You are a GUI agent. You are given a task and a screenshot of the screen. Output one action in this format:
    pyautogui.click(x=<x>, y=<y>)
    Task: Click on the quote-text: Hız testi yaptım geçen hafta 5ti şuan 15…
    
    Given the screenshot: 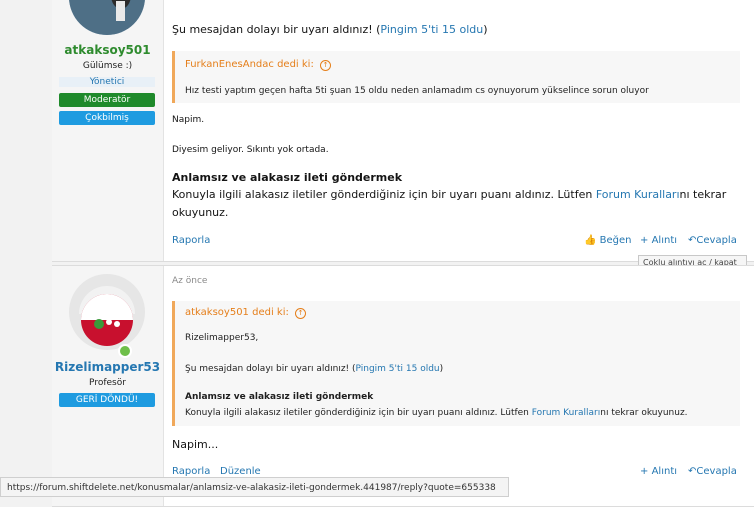 What is the action you would take?
    pyautogui.click(x=417, y=91)
    